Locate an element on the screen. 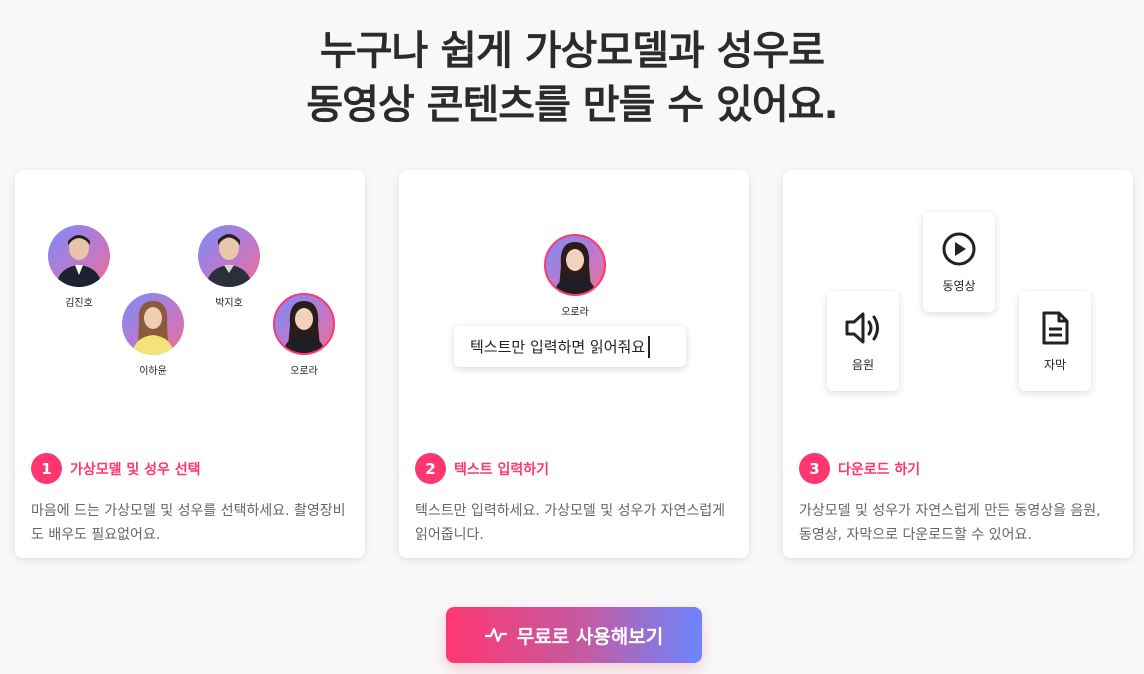 This screenshot has height=674, width=1144. download-subtitle-tile: 자막 is located at coordinates (1055, 341).